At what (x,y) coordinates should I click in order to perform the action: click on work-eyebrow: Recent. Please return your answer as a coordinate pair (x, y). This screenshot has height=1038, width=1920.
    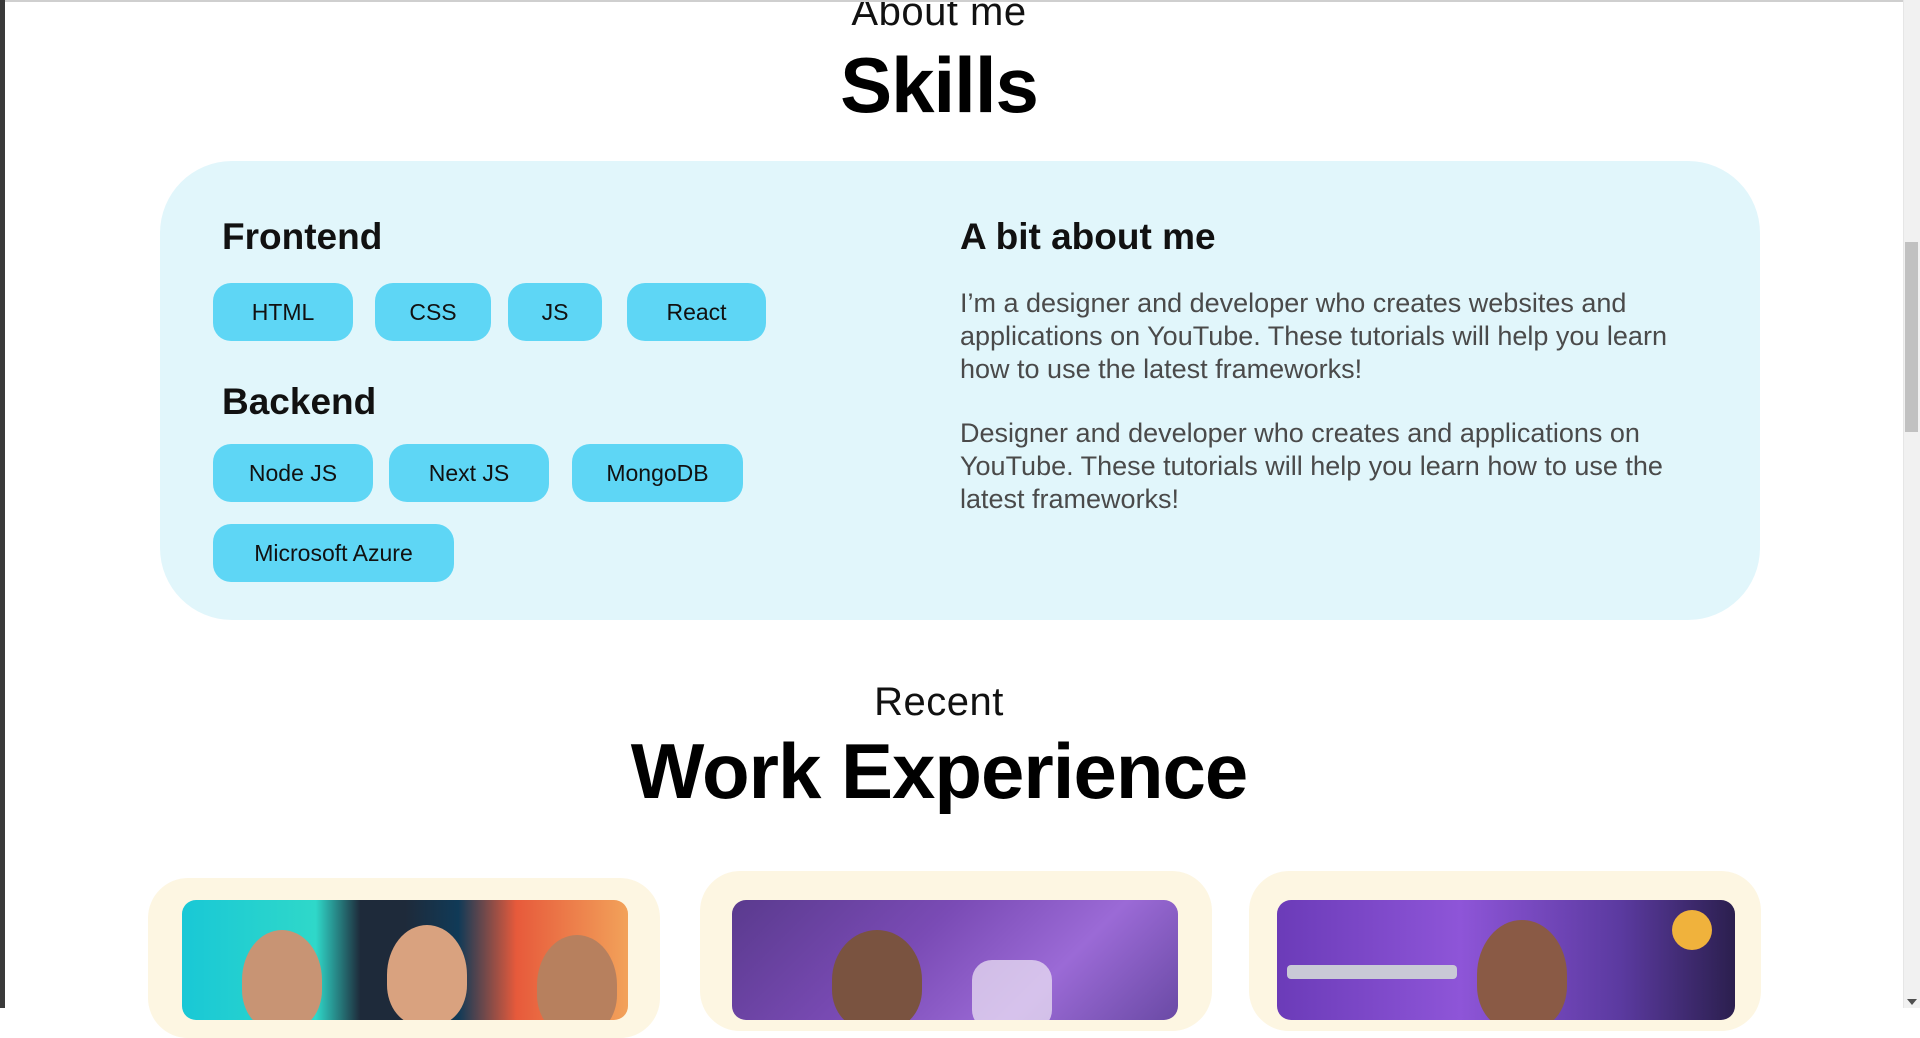
    Looking at the image, I should click on (939, 702).